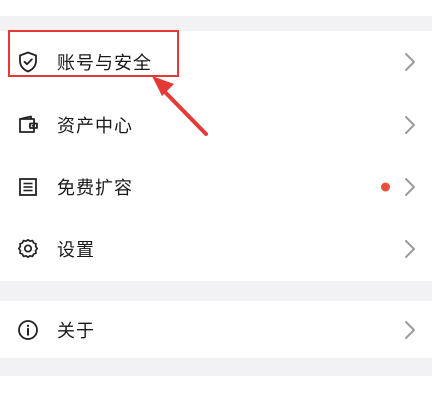 This screenshot has width=432, height=396. Describe the element at coordinates (76, 331) in the screenshot. I see `menu-item-label: 关于` at that location.